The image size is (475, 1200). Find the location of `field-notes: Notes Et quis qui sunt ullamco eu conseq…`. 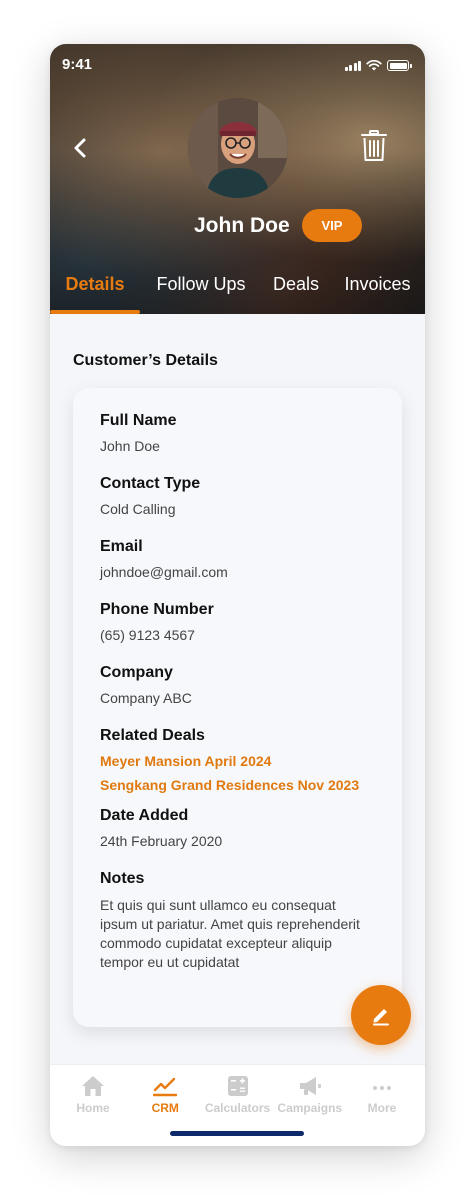

field-notes: Notes Et quis qui sunt ullamco eu conseq… is located at coordinates (237, 921).